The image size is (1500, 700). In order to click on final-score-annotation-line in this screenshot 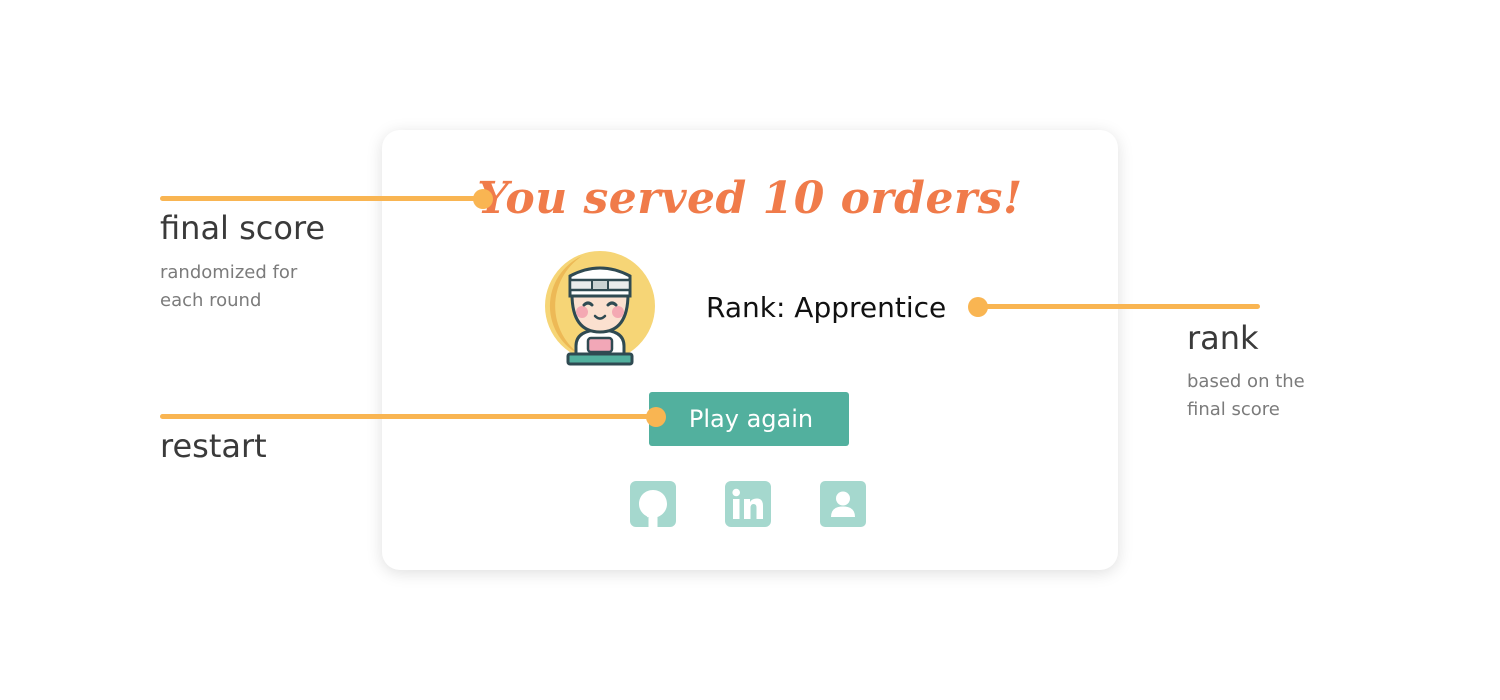, I will do `click(321, 198)`.